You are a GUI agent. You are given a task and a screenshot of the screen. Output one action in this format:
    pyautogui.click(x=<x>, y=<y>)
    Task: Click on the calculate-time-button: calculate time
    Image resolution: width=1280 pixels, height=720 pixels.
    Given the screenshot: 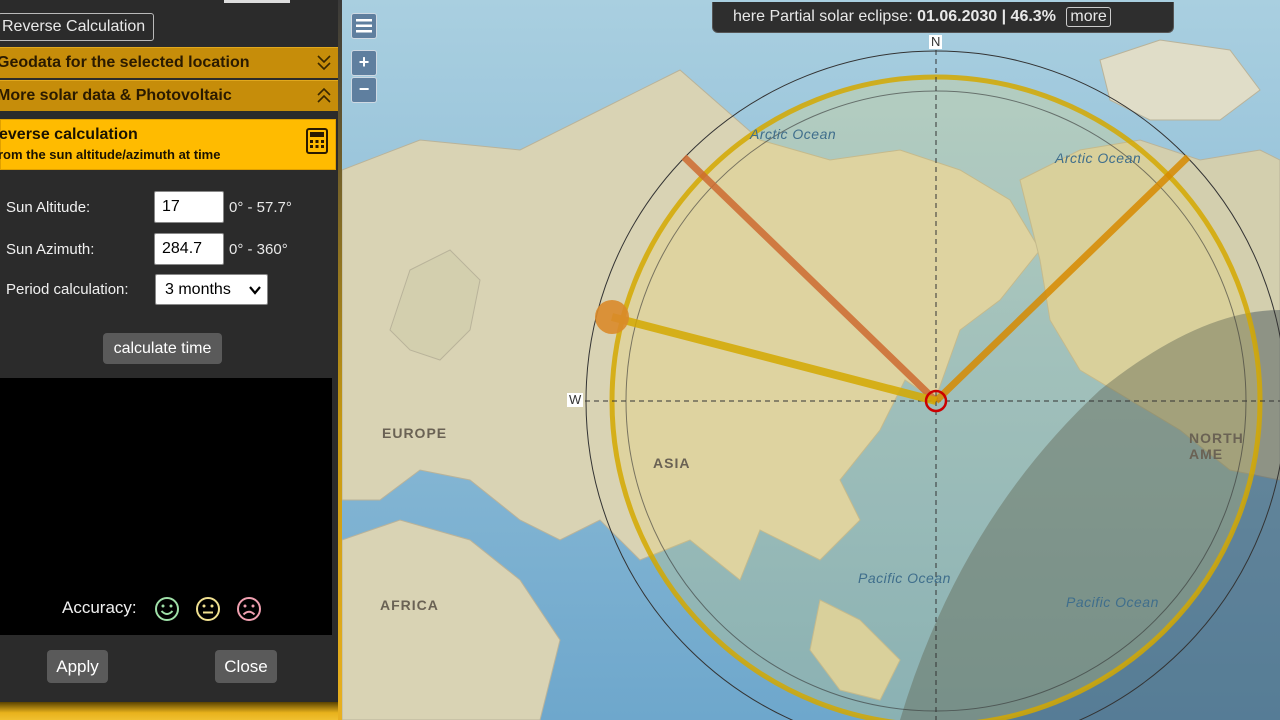 What is the action you would take?
    pyautogui.click(x=162, y=348)
    